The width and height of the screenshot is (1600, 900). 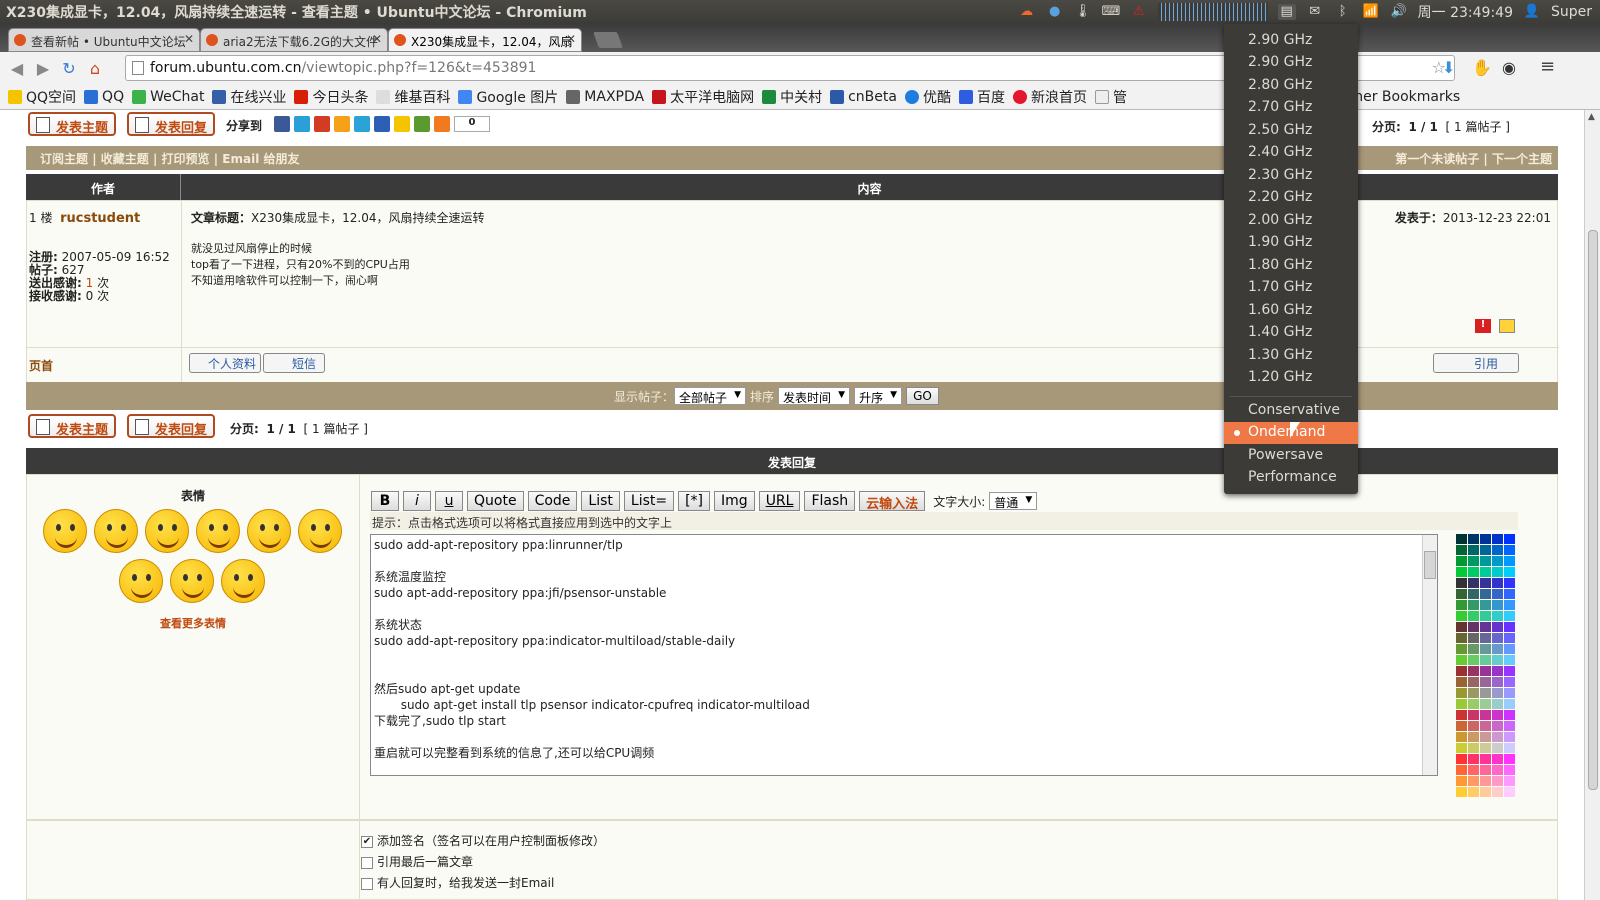 What do you see at coordinates (65, 531) in the screenshot?
I see `smile-emoticon-icon` at bounding box center [65, 531].